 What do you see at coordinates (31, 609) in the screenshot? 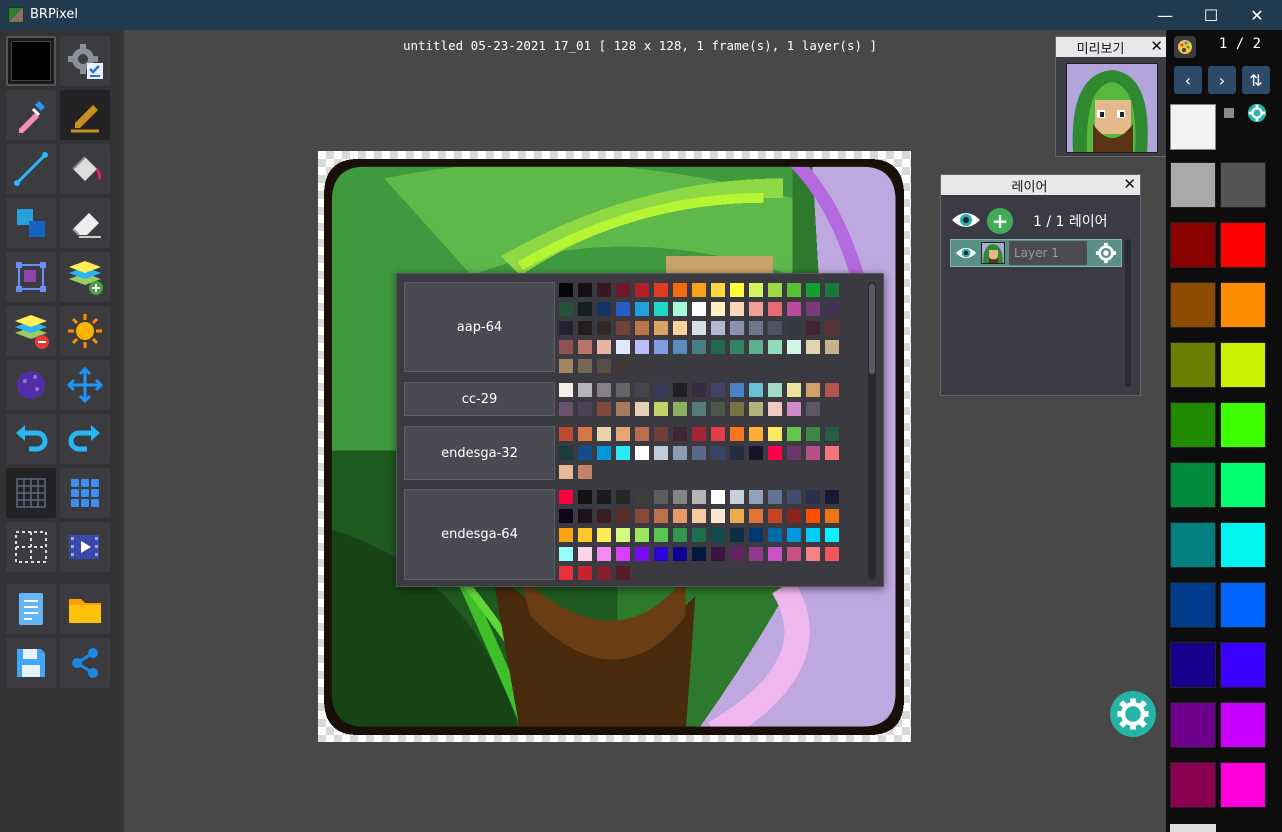
I see `notes-button` at bounding box center [31, 609].